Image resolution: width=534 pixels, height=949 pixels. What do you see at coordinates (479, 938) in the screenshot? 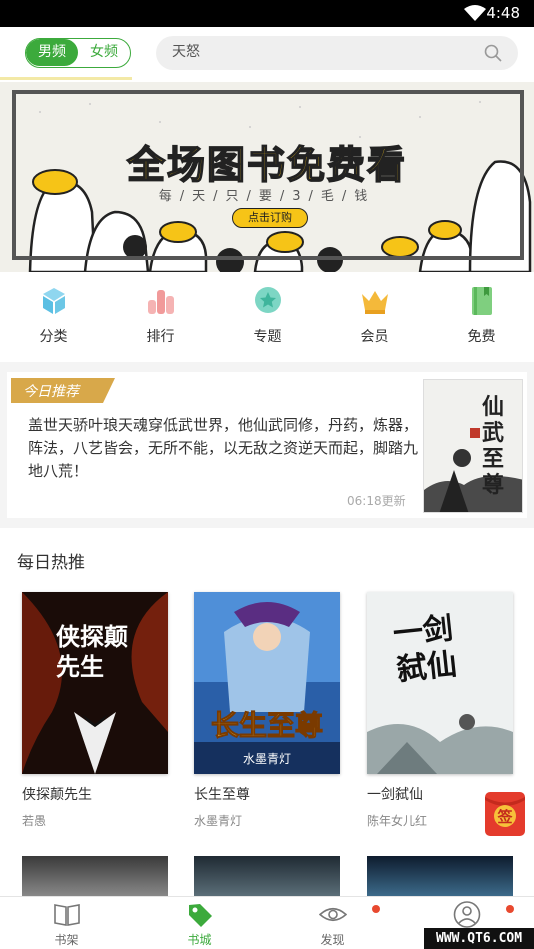
I see `site-watermark: WWW.QT6.COM` at bounding box center [479, 938].